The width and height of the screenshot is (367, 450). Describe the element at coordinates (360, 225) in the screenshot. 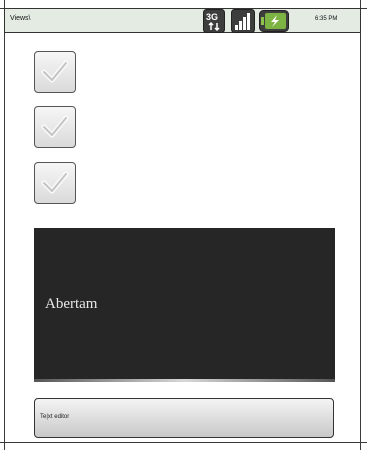

I see `frame-right-border` at that location.